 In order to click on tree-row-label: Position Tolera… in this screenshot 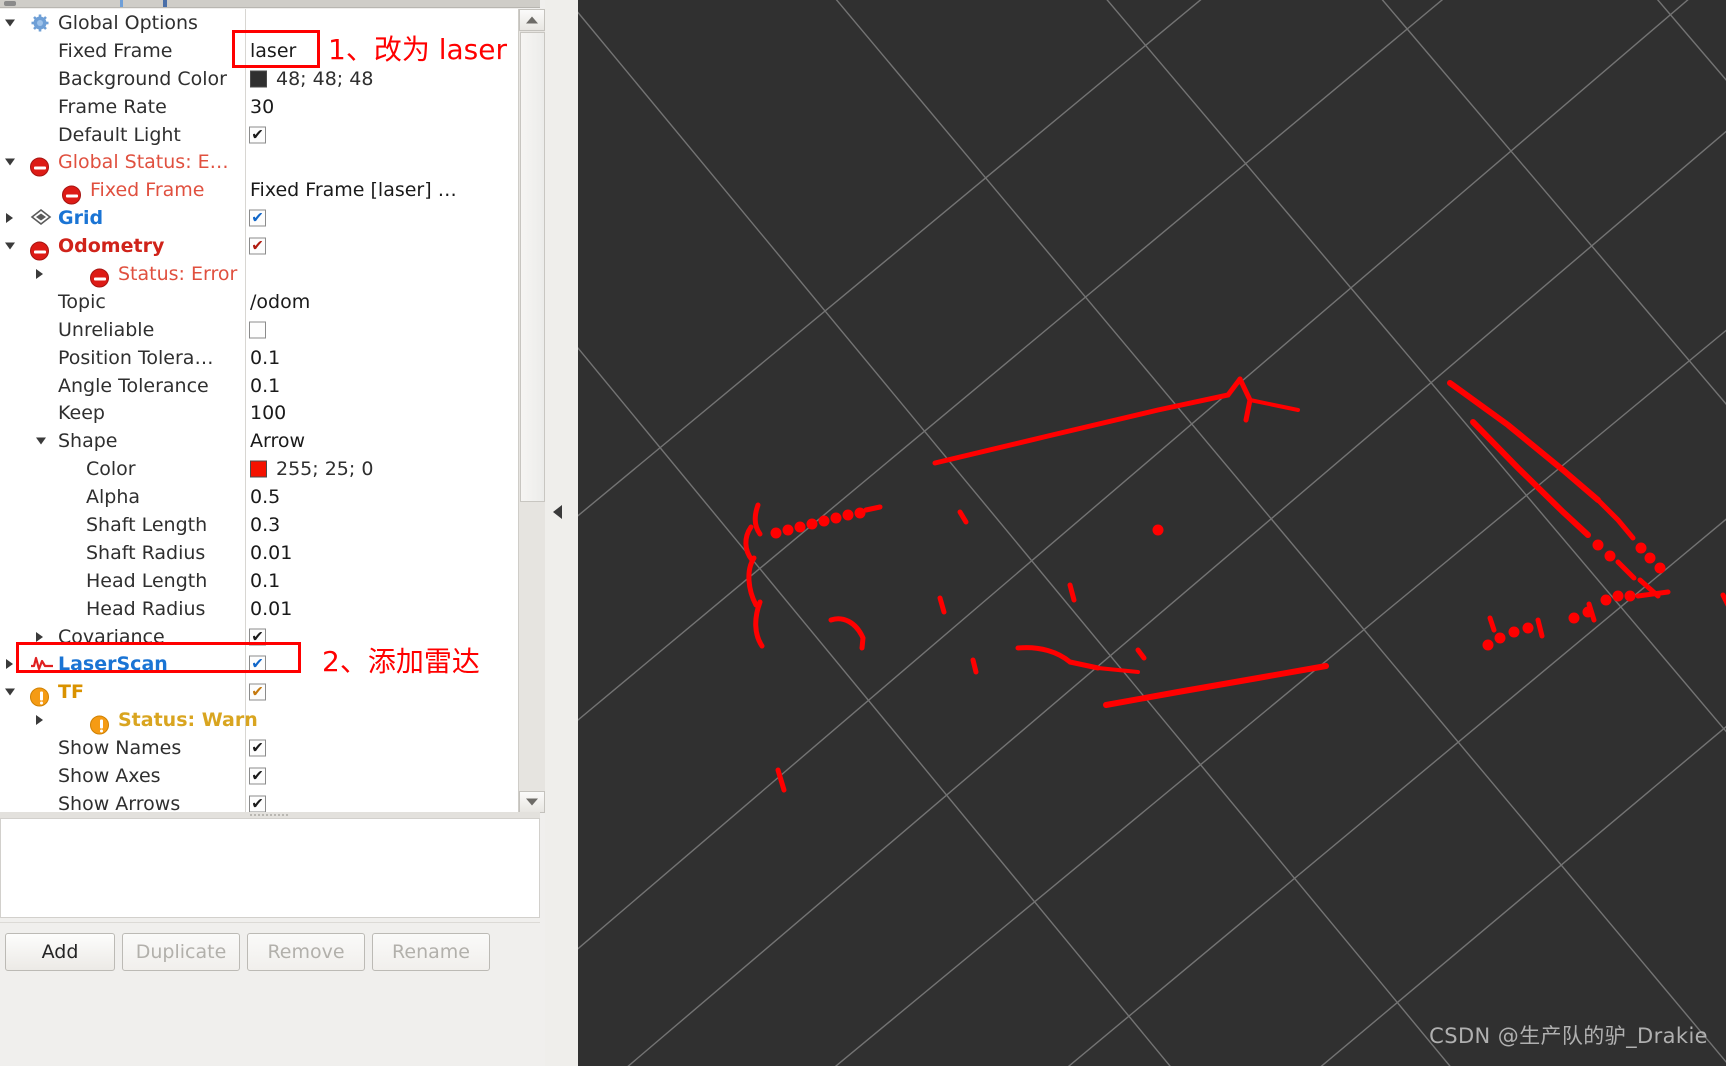, I will do `click(136, 357)`.